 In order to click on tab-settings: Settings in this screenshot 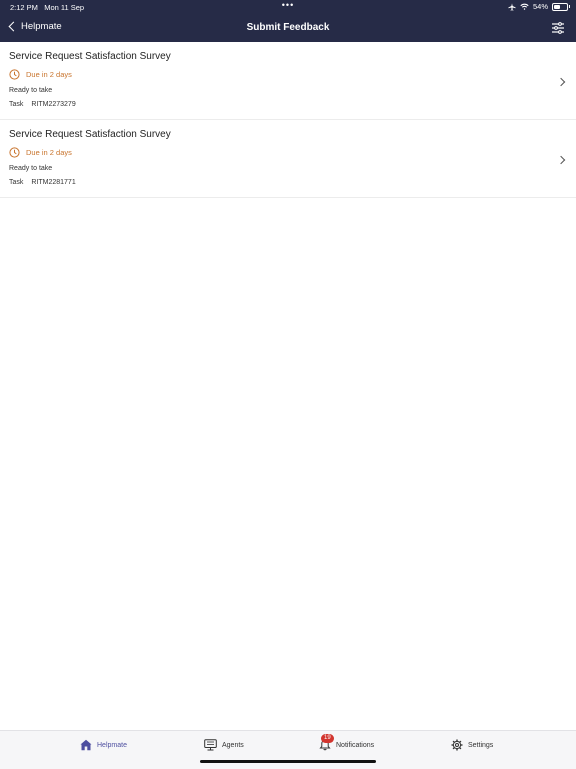, I will do `click(472, 745)`.